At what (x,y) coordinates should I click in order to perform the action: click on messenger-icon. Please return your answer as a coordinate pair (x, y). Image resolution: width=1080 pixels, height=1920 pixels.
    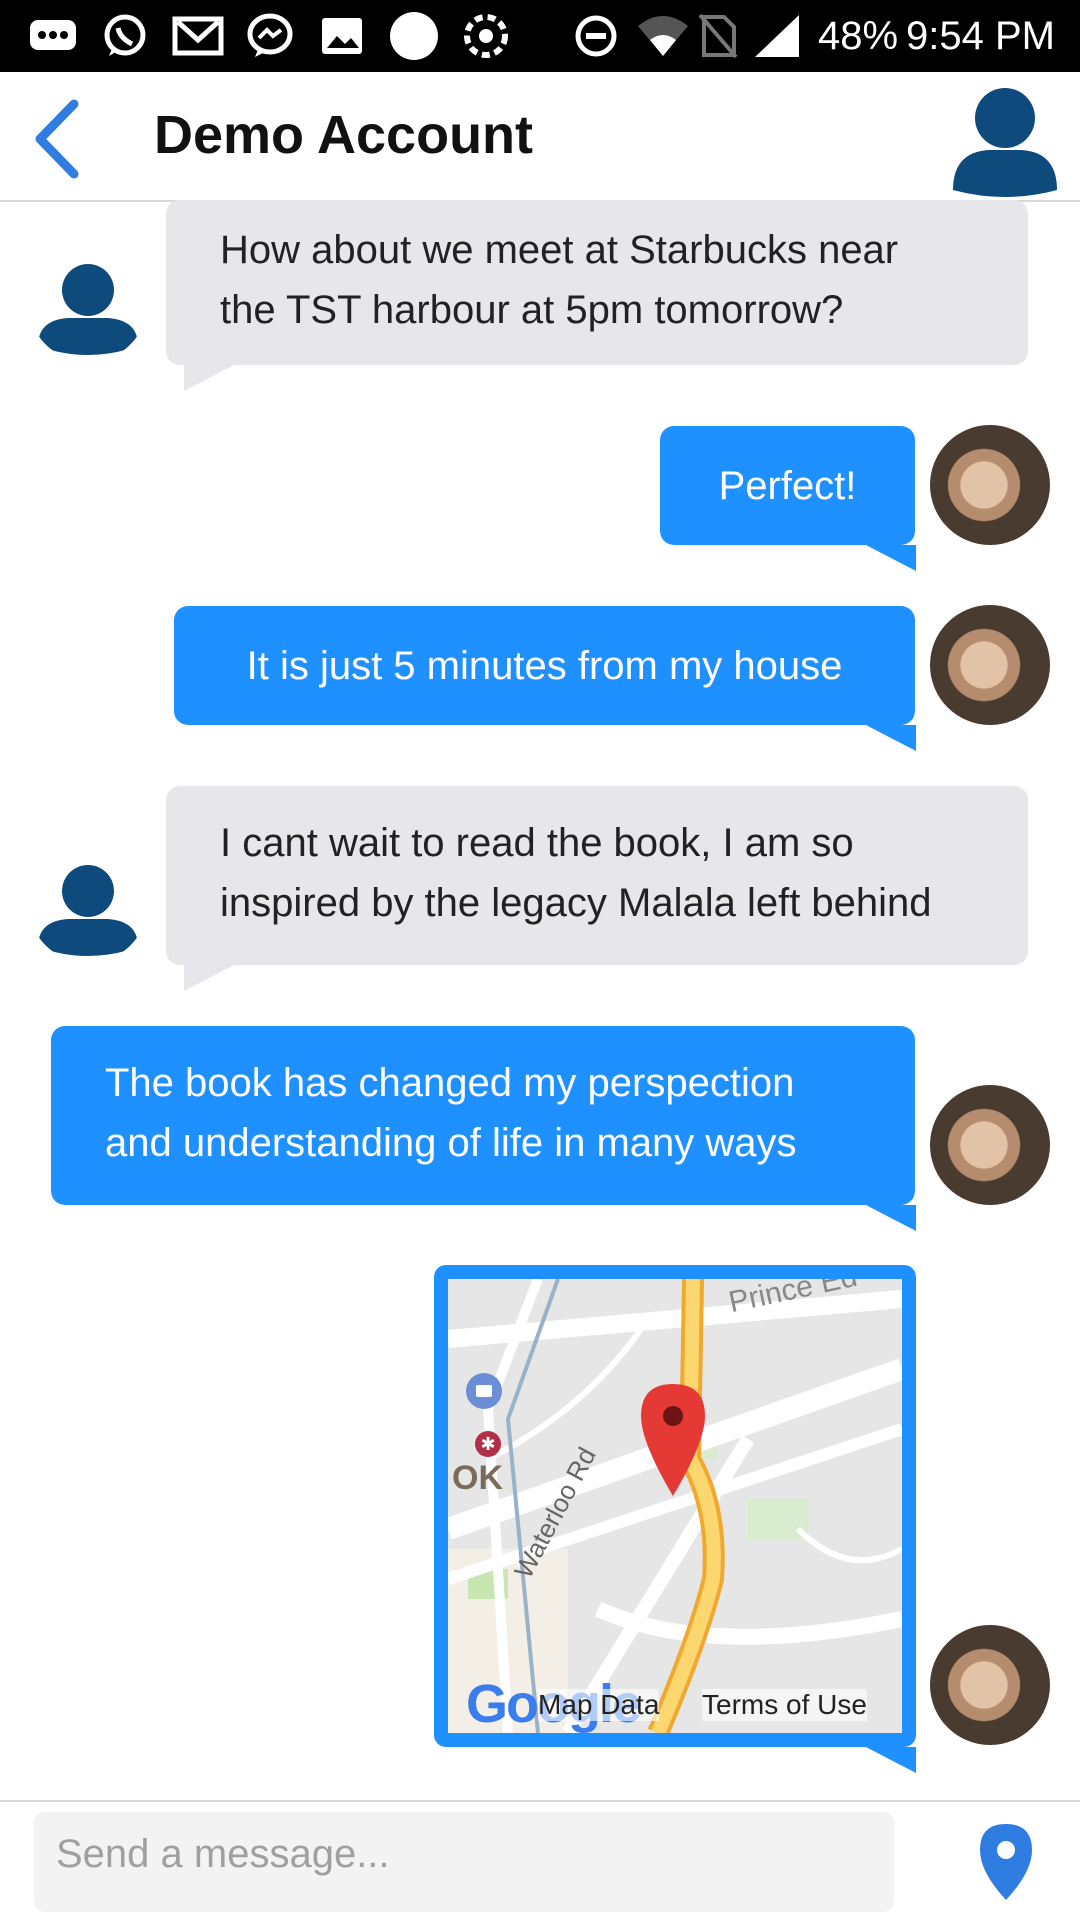
    Looking at the image, I should click on (270, 35).